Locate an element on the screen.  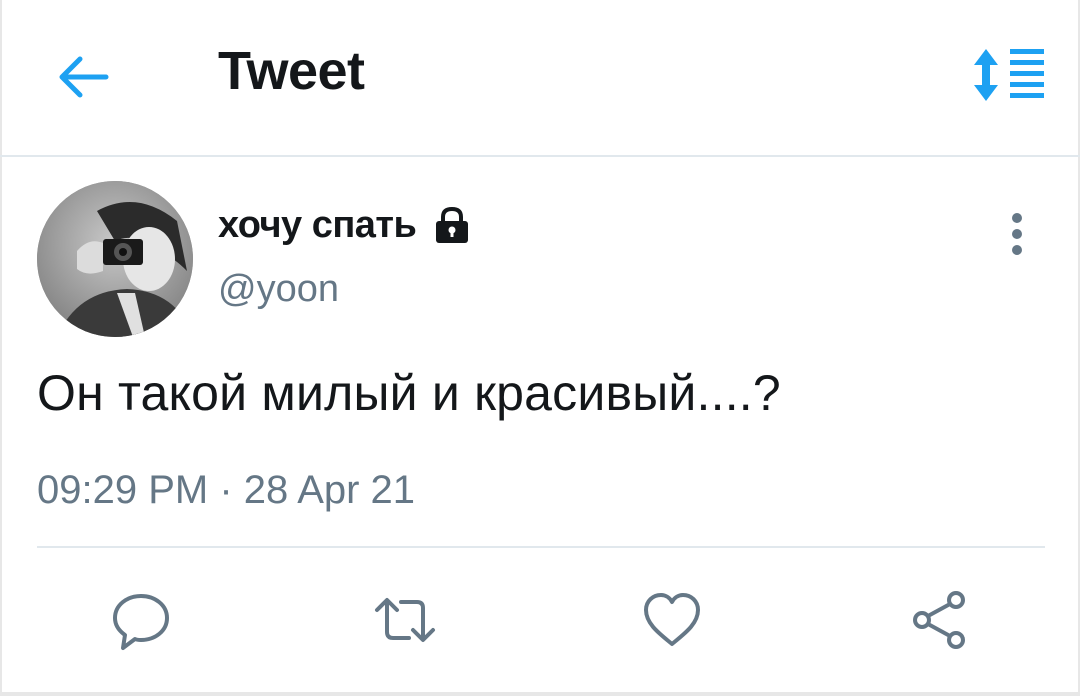
user-handle: @yoon is located at coordinates (278, 289).